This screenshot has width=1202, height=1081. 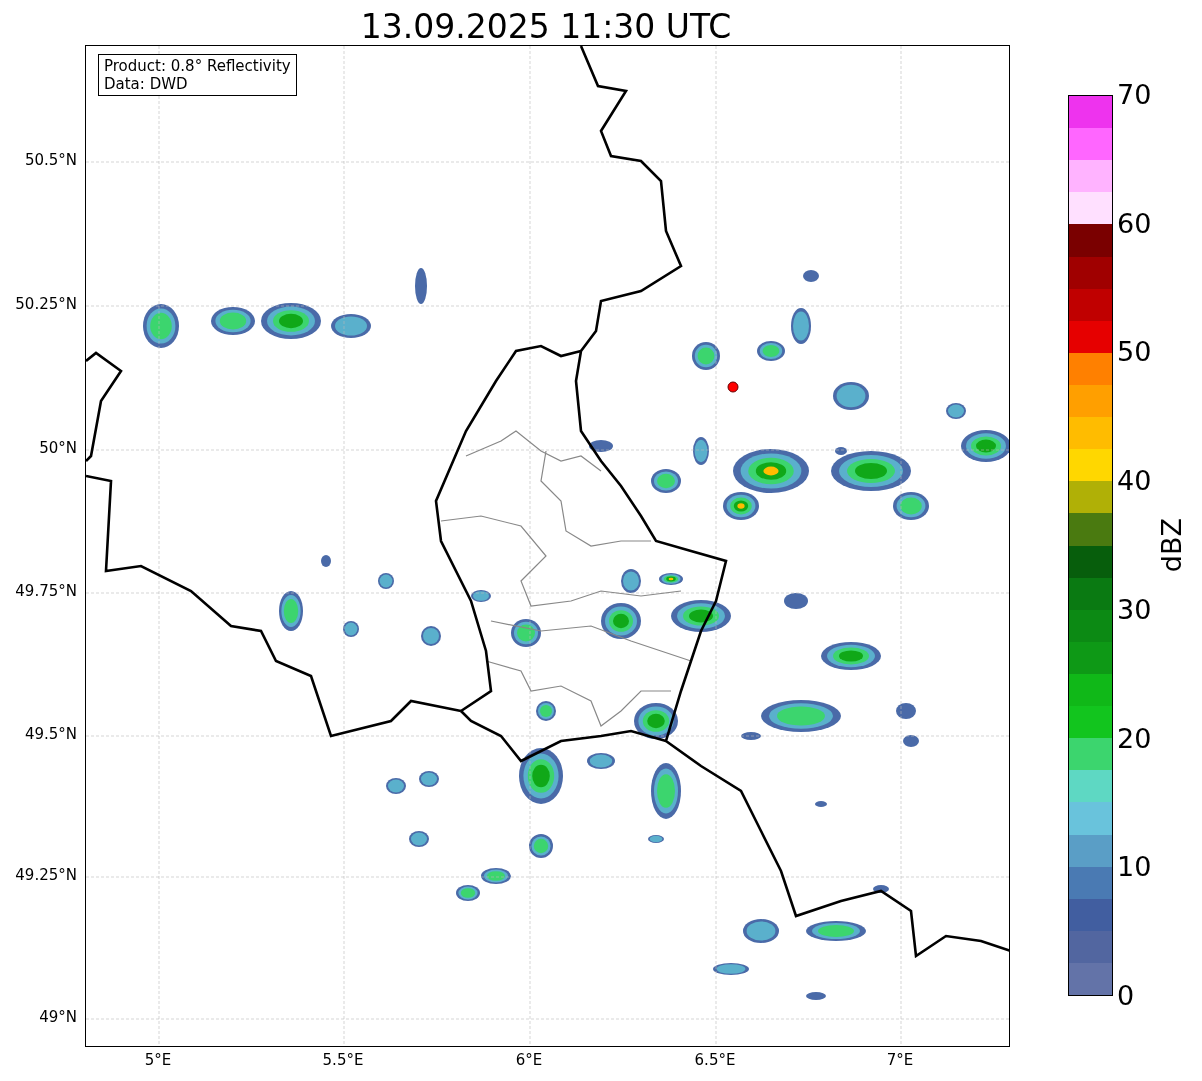 What do you see at coordinates (50, 160) in the screenshot?
I see `latitude-label: 50.5°N` at bounding box center [50, 160].